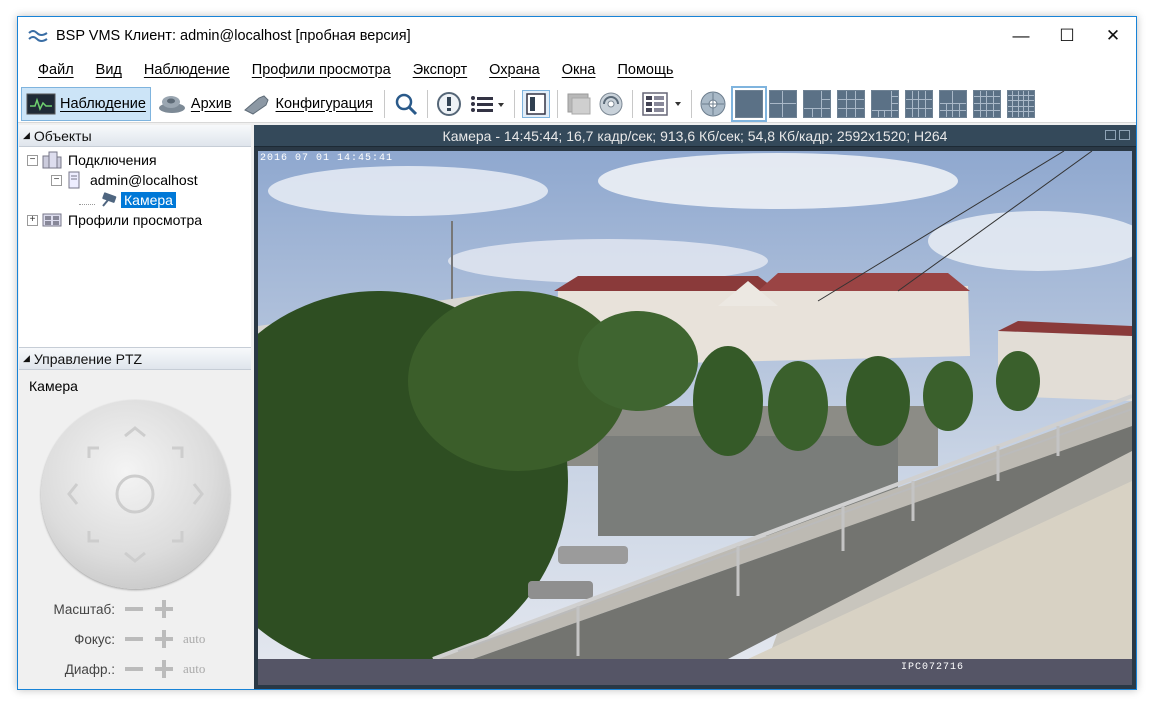  I want to click on connections-icon, so click(52, 160).